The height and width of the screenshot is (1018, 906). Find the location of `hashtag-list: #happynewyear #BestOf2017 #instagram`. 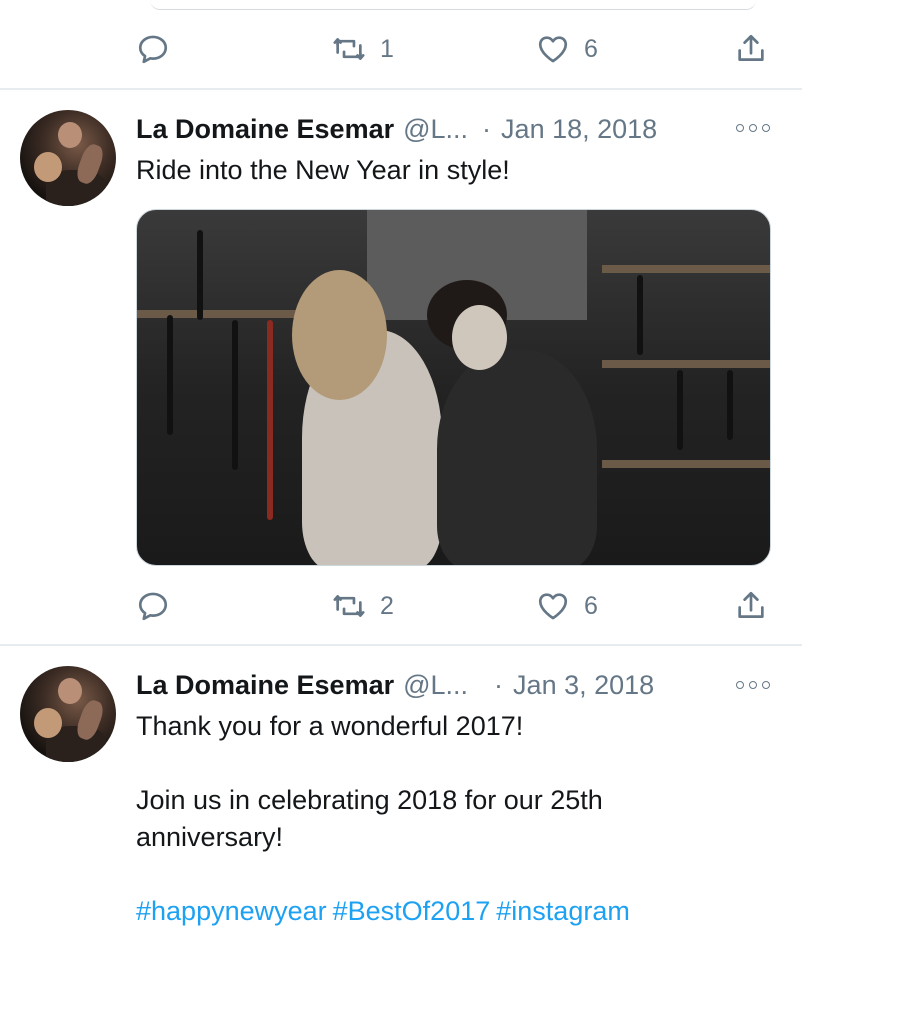

hashtag-list: #happynewyear #BestOf2017 #instagram is located at coordinates (456, 911).